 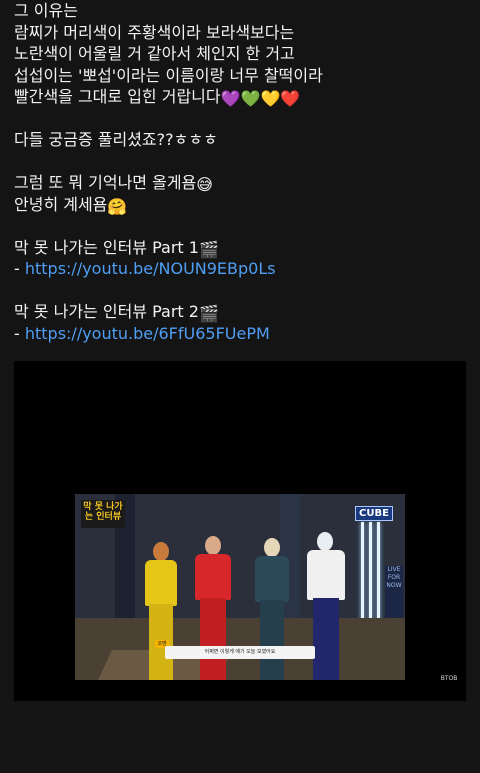 I want to click on post-line: 섭섭이는 '뽀섭'이라는 이름이랑 너무 찰떡이라, so click(x=242, y=76).